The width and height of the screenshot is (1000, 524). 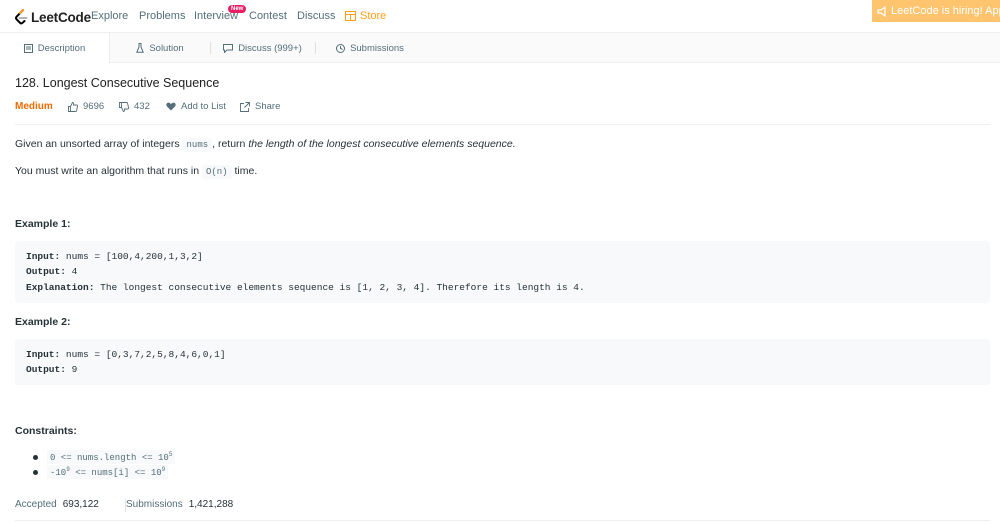 What do you see at coordinates (43, 224) in the screenshot?
I see `example-1-title: Example 1:` at bounding box center [43, 224].